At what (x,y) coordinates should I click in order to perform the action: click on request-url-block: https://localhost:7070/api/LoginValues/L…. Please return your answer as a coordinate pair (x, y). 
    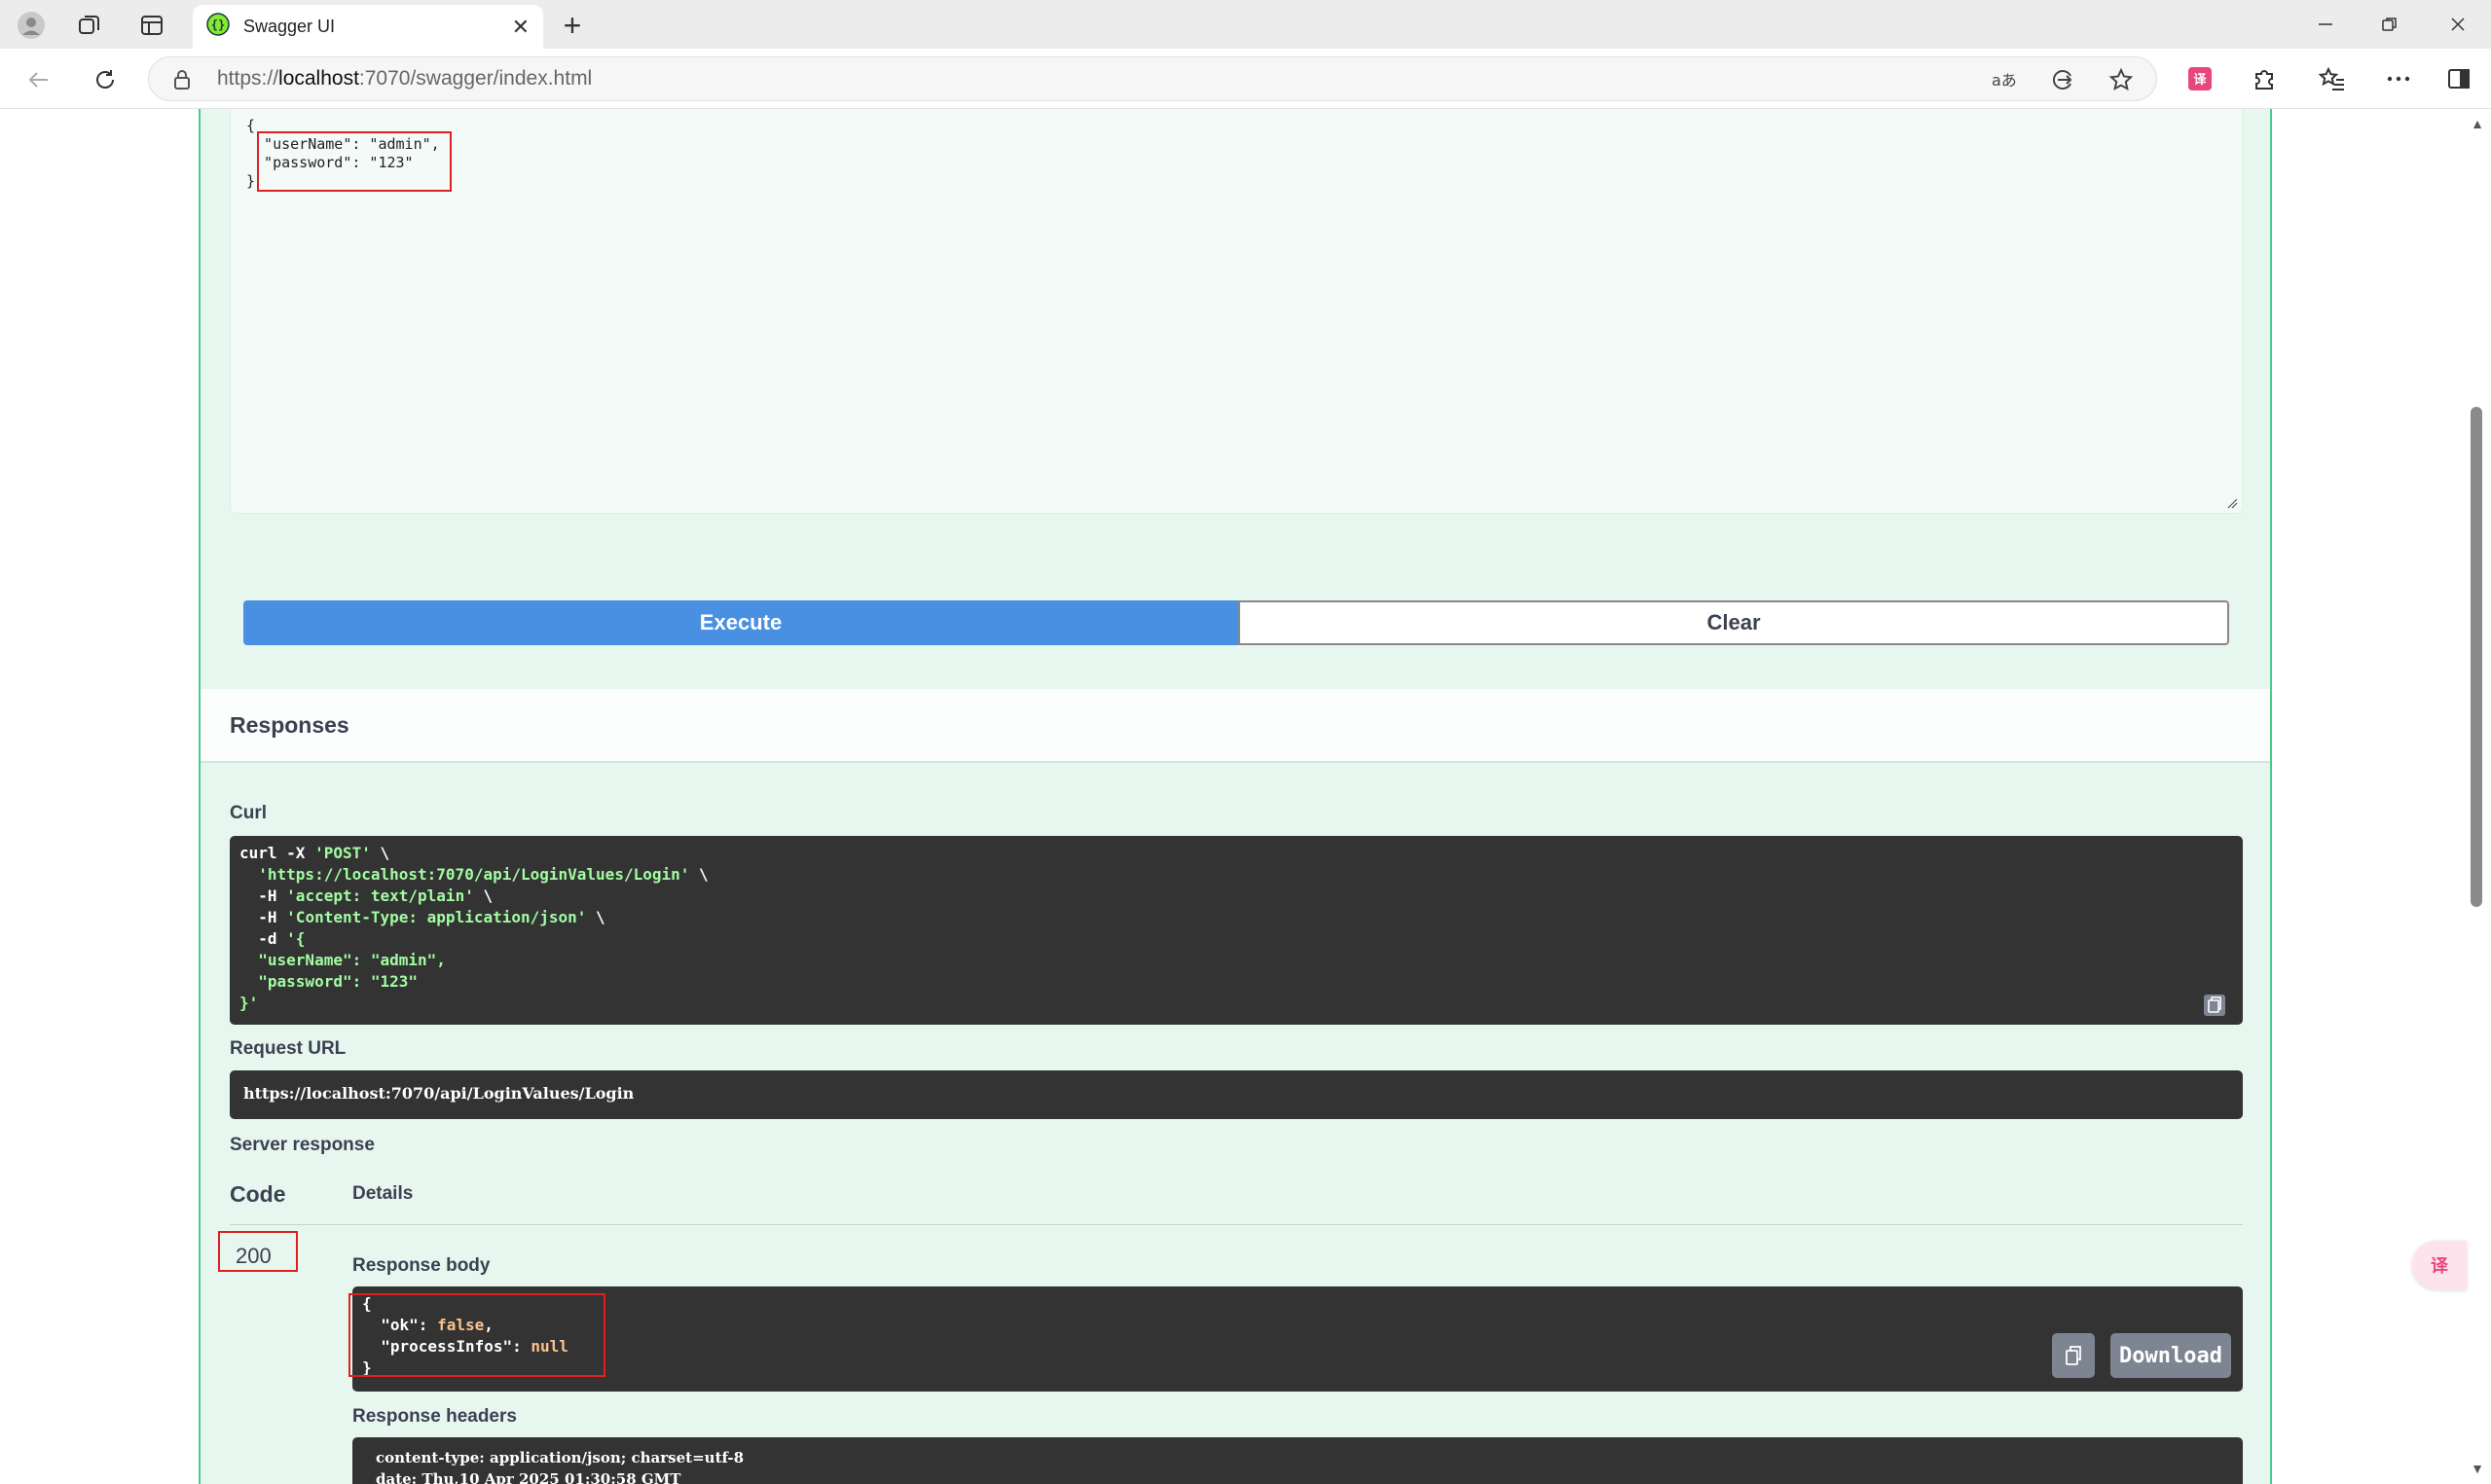
    Looking at the image, I should click on (1236, 1095).